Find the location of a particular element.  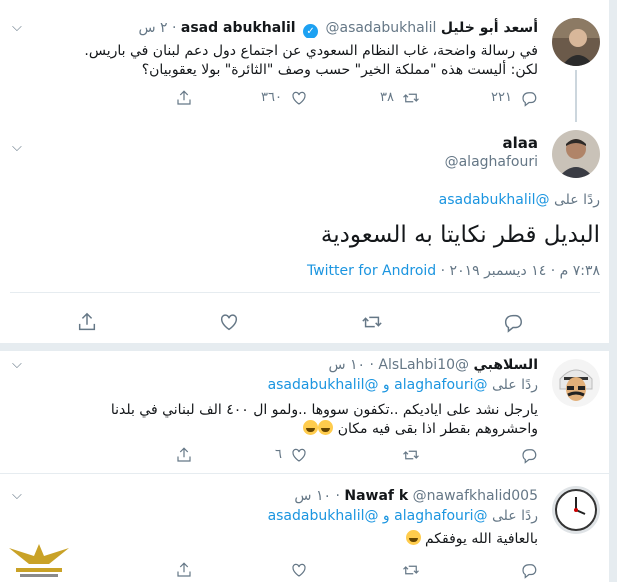

handle: @alaghafouri is located at coordinates (491, 162).